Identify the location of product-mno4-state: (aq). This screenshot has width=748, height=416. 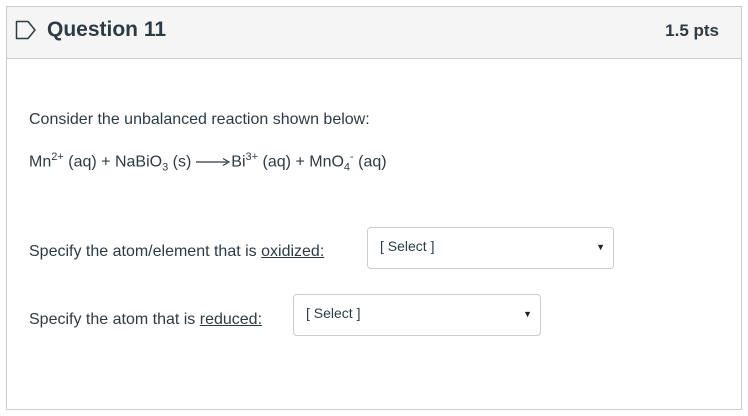
(372, 162).